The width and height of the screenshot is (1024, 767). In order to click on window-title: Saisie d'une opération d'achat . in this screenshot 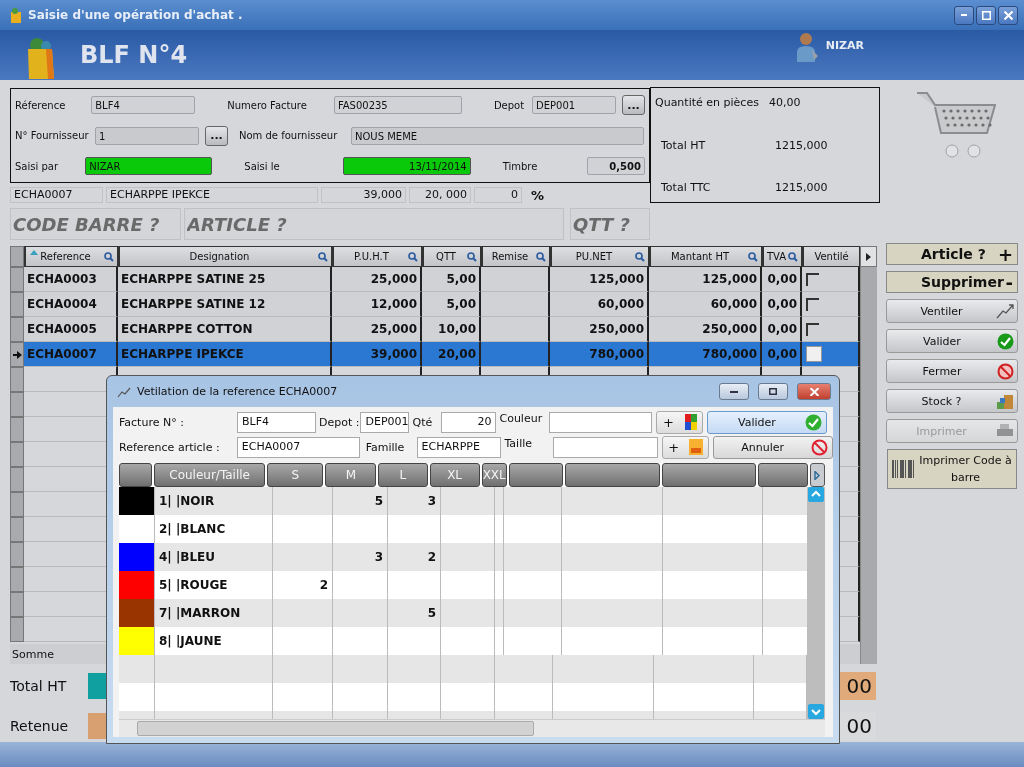, I will do `click(135, 15)`.